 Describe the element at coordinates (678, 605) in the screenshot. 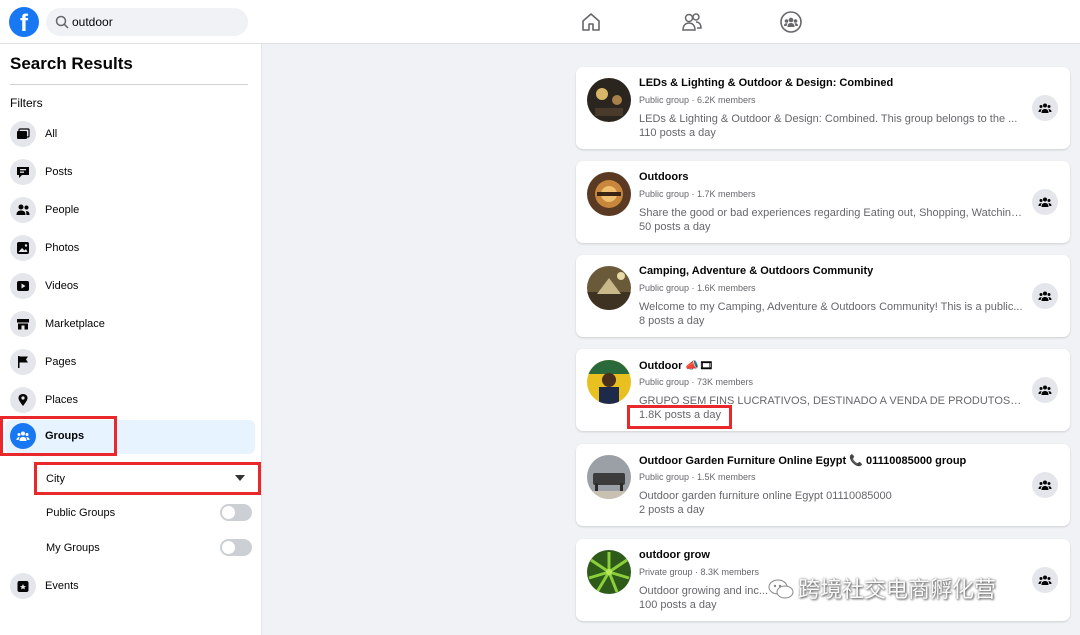

I see `group-activity: 100 posts a day` at that location.